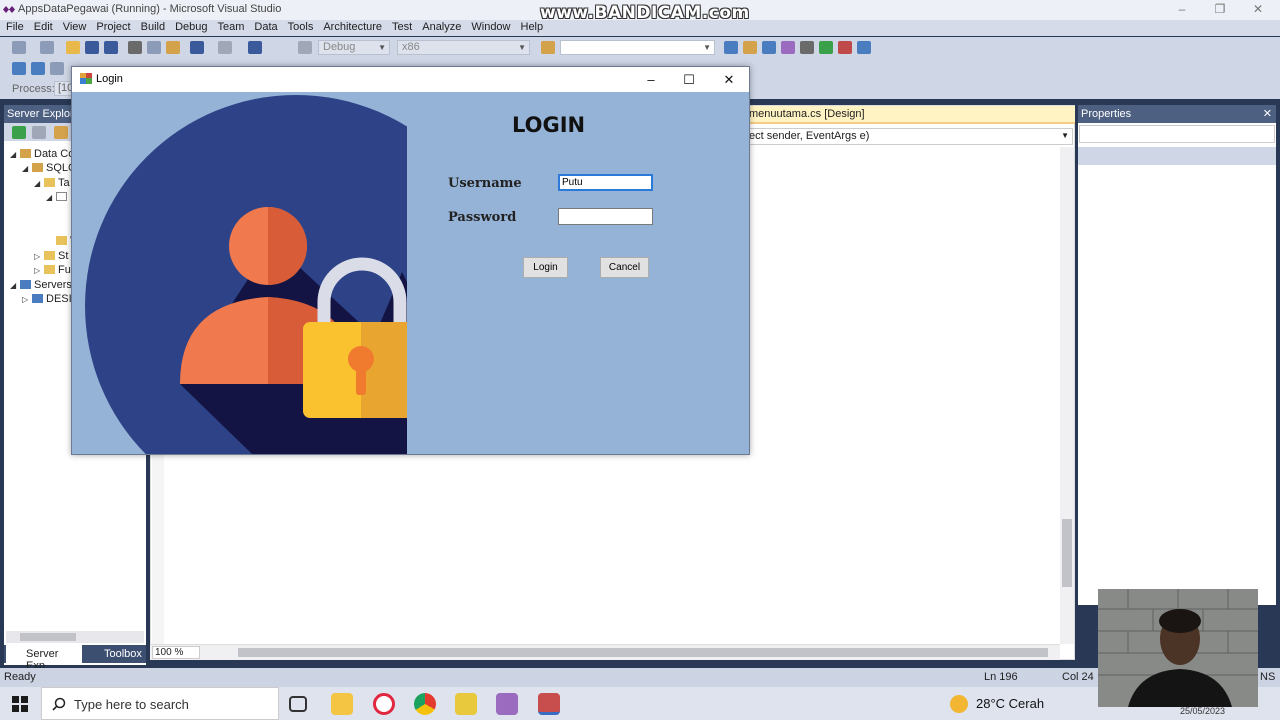 This screenshot has width=1280, height=720. Describe the element at coordinates (909, 136) in the screenshot. I see `member-dropdown: ect sender, EventArgs e) ▼` at that location.